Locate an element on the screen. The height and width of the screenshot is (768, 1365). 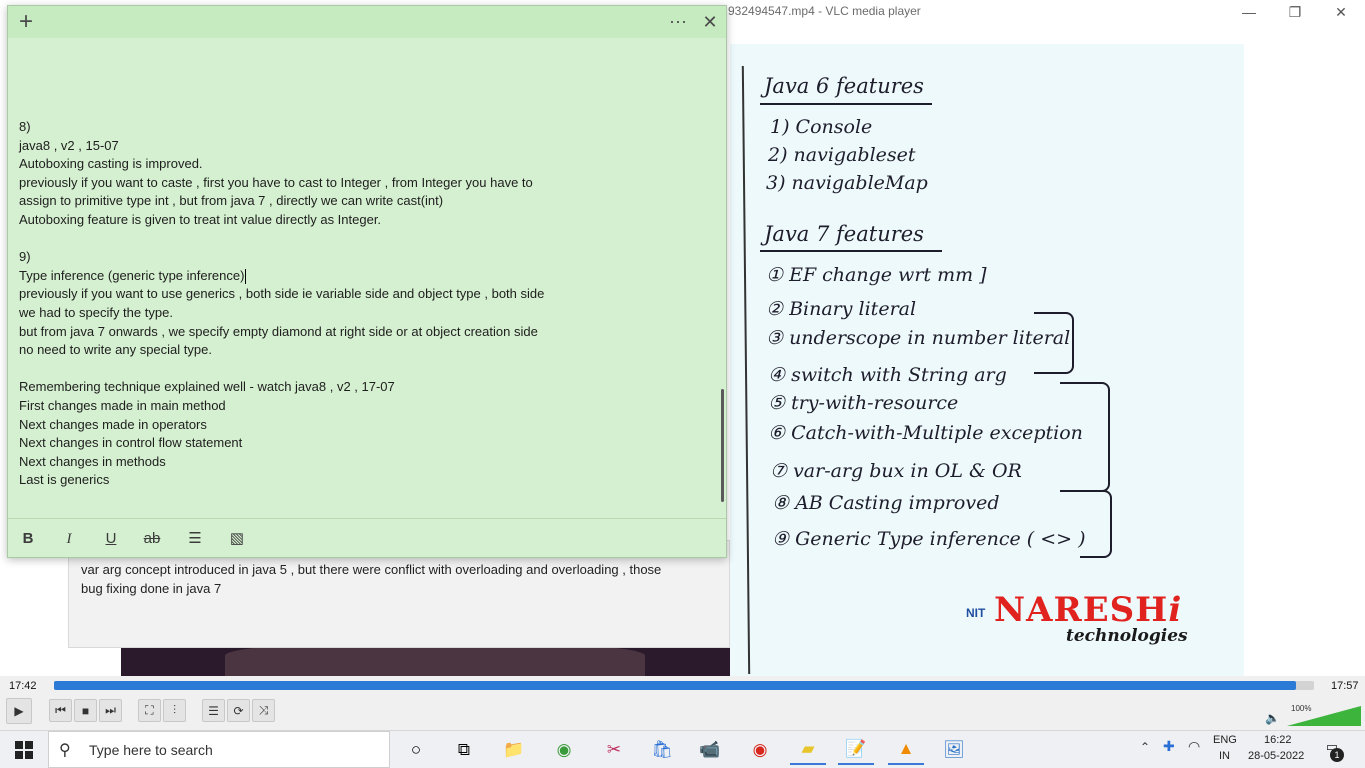
add-note-button: + is located at coordinates (26, 22).